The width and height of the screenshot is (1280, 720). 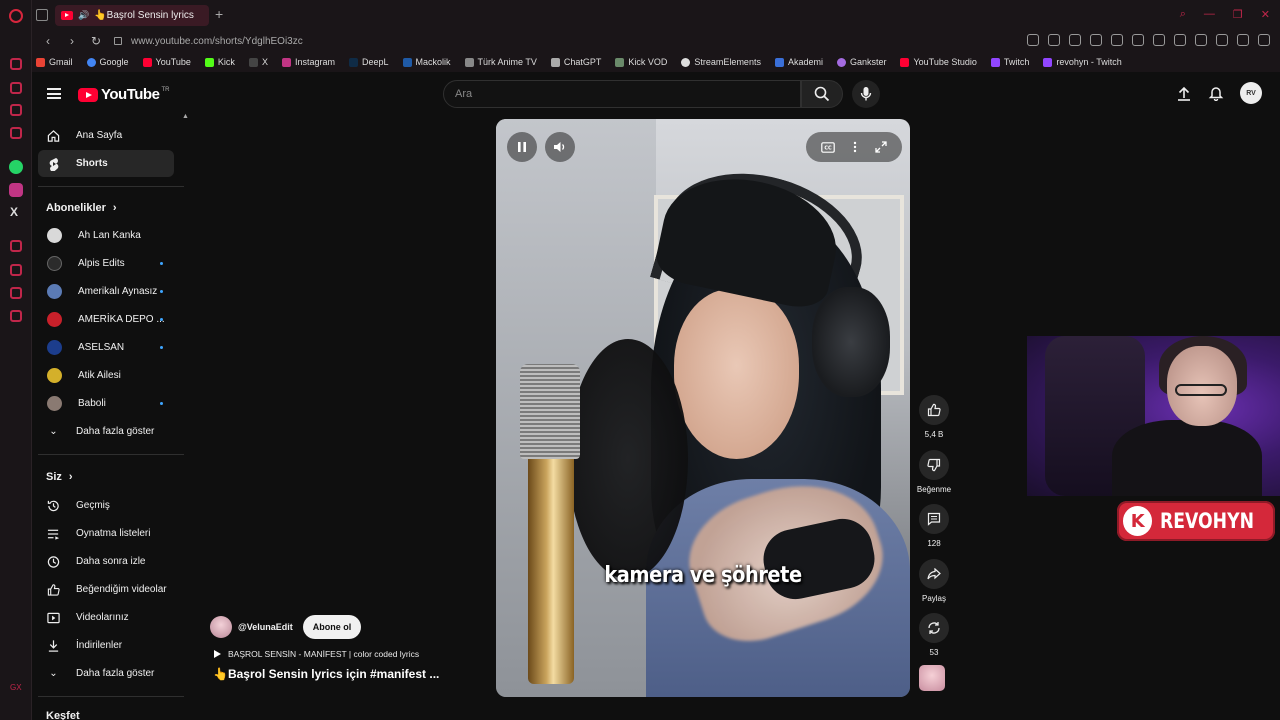 I want to click on new-tab-icon: +, so click(x=219, y=14).